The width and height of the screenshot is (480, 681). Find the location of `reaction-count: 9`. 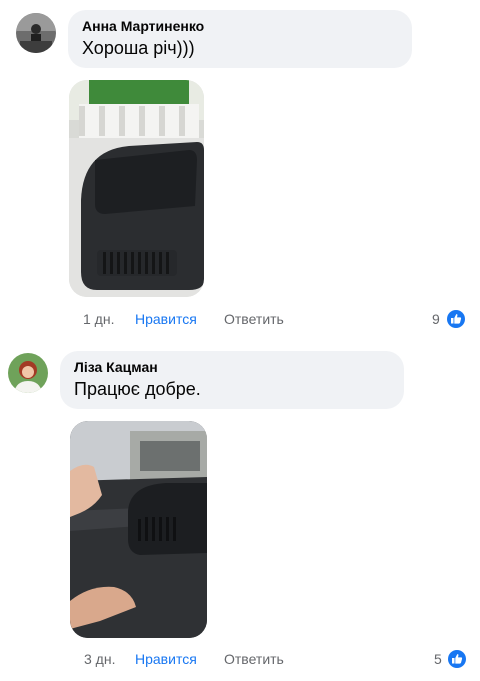

reaction-count: 9 is located at coordinates (436, 319).